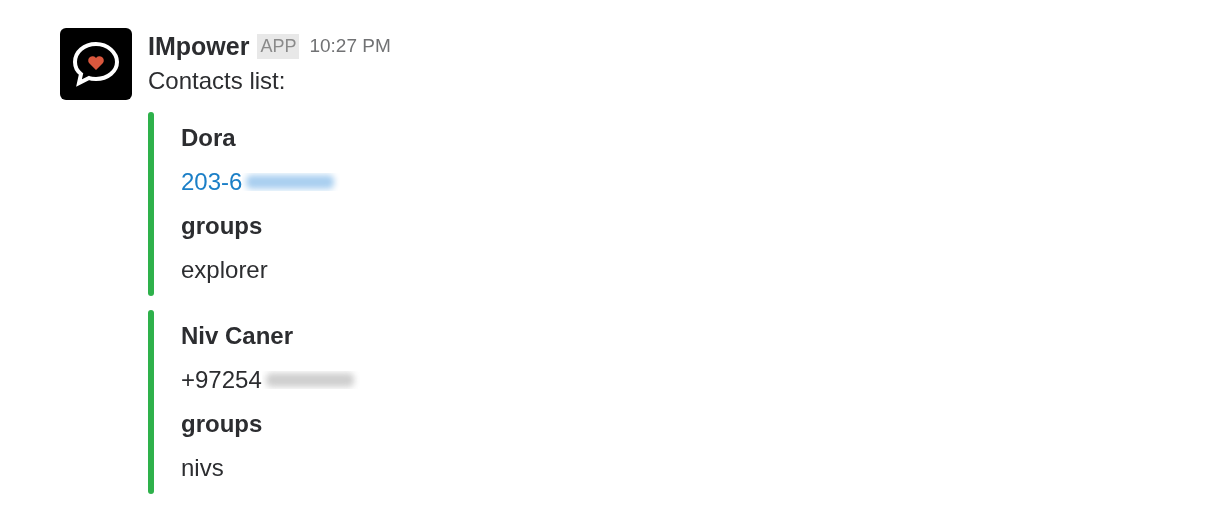  Describe the element at coordinates (202, 468) in the screenshot. I see `field-value: nivs` at that location.